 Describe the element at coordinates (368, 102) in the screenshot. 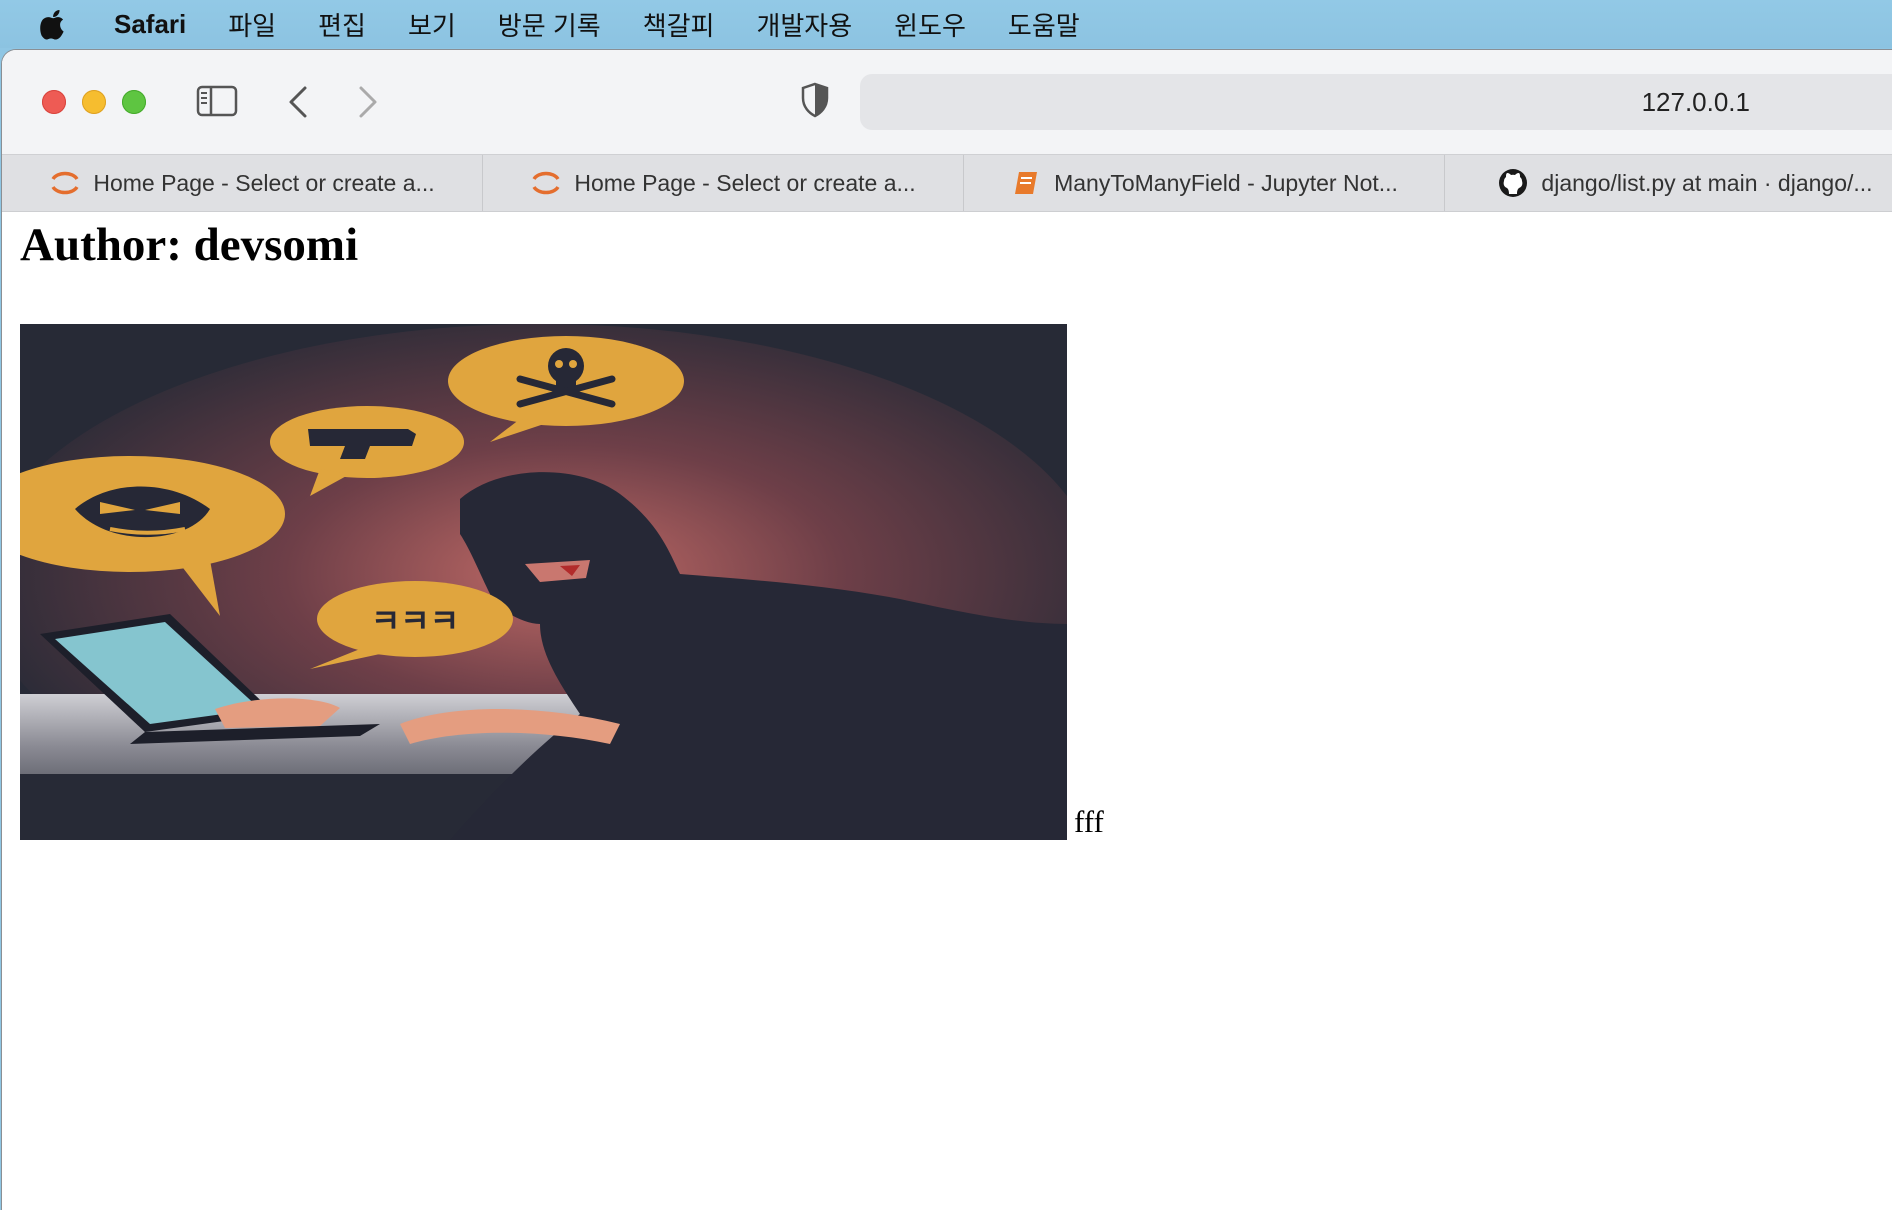

I see `forward-arrow-icon` at that location.